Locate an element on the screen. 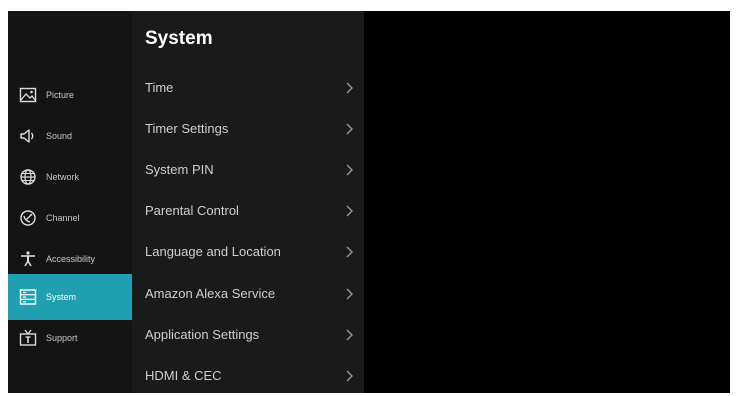  satellite-dish-icon is located at coordinates (28, 218).